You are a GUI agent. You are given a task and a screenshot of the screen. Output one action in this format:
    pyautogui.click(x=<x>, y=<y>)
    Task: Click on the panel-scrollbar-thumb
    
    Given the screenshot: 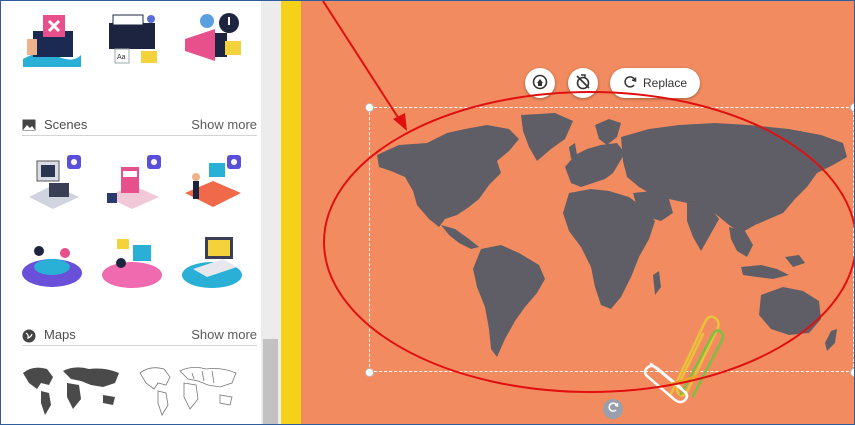 What is the action you would take?
    pyautogui.click(x=270, y=381)
    